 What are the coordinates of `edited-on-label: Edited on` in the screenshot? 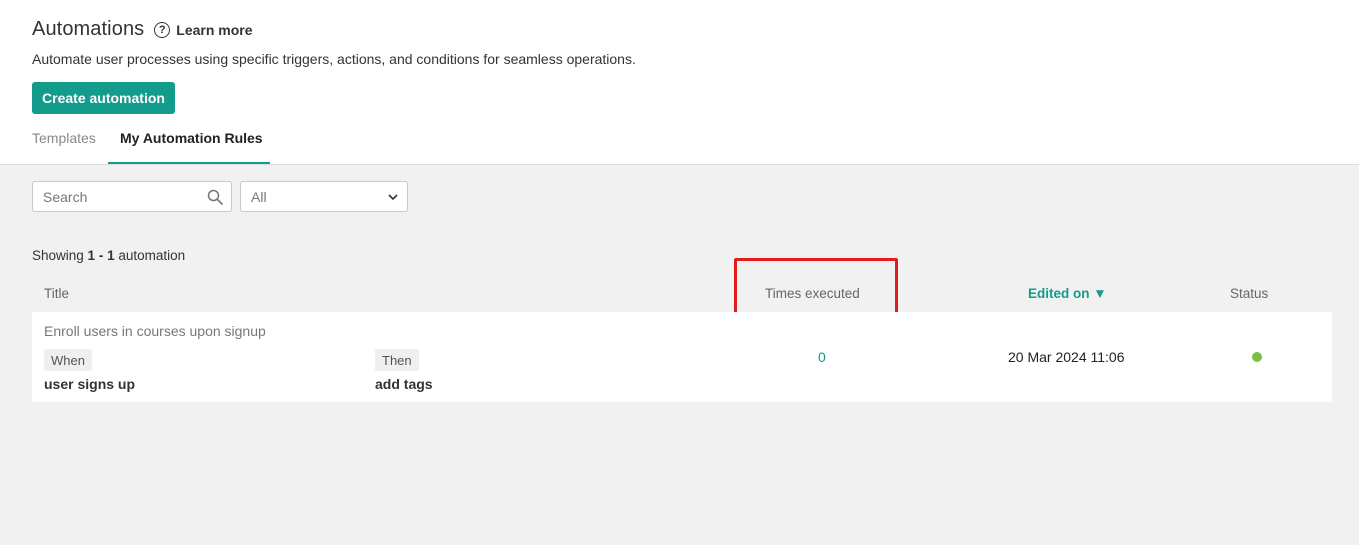 It's located at (1059, 293).